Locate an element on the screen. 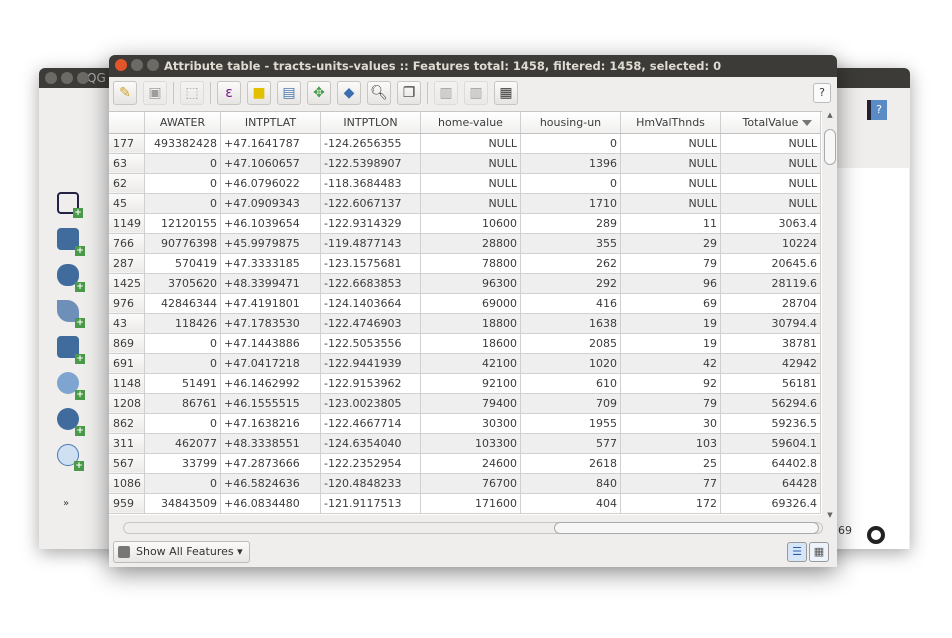 This screenshot has width=952, height=638. add-raster-layer-icon: + is located at coordinates (71, 242).